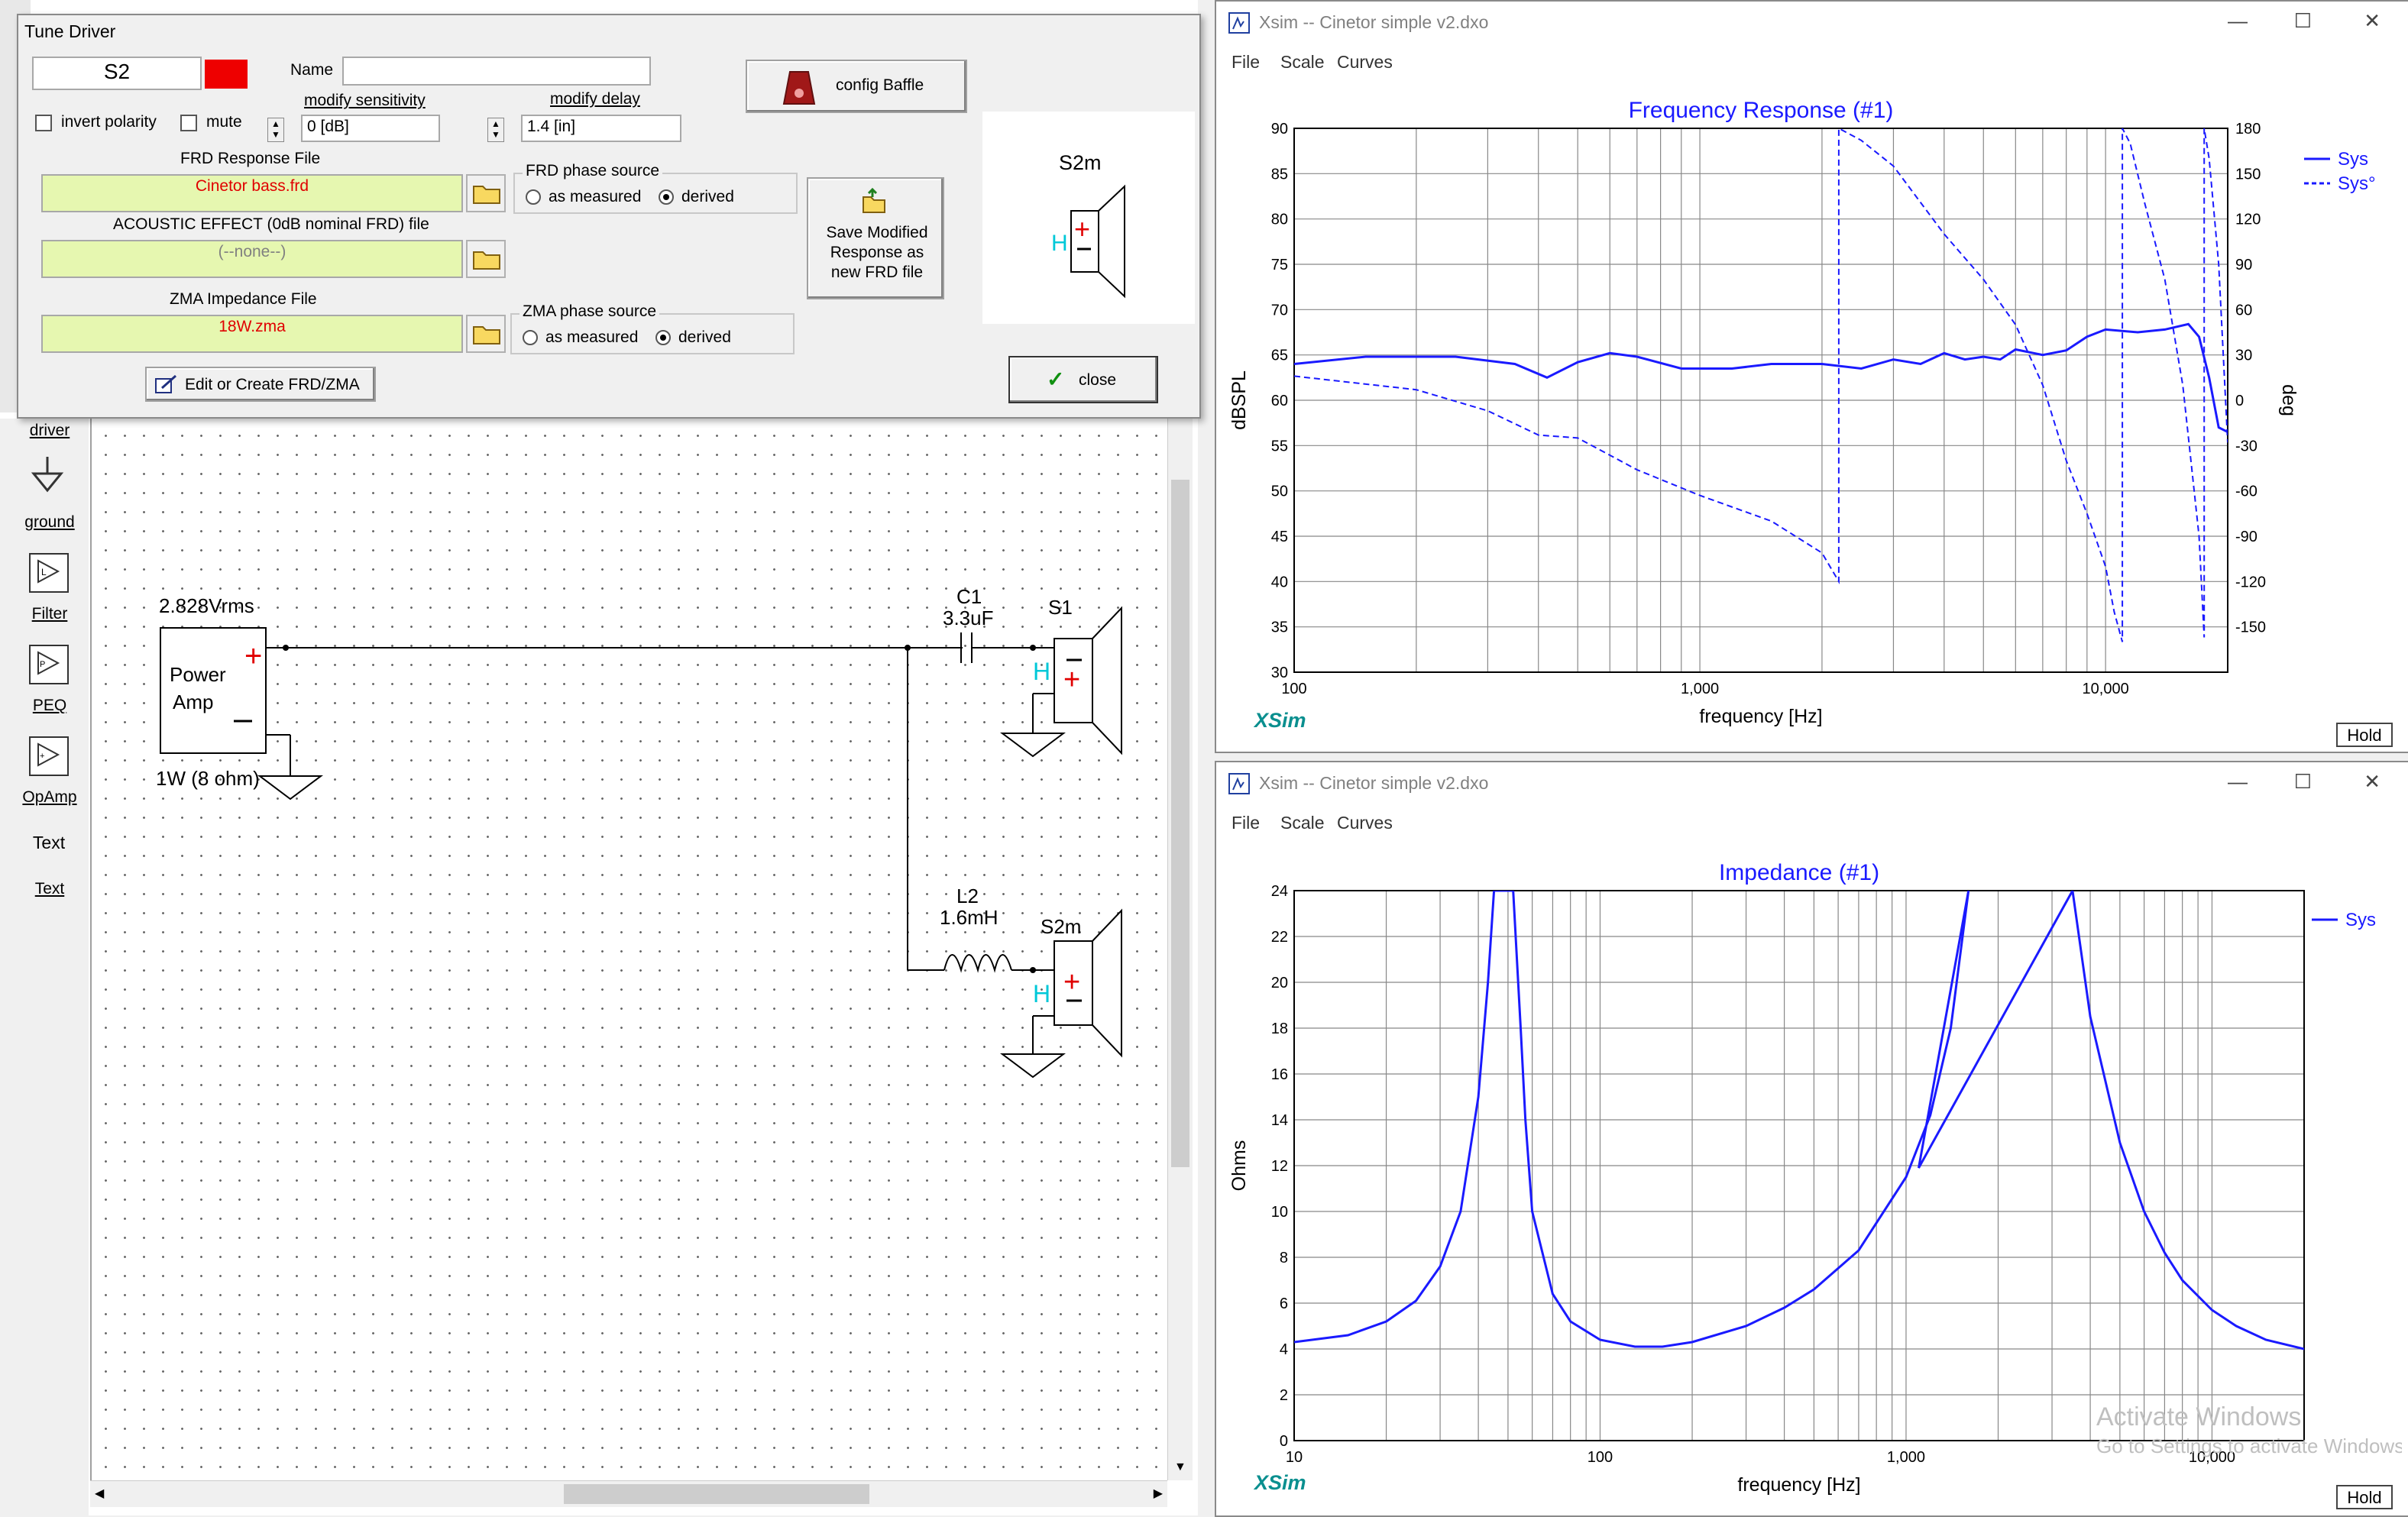 This screenshot has width=2408, height=1517. I want to click on y-tick-label: 12, so click(1279, 1166).